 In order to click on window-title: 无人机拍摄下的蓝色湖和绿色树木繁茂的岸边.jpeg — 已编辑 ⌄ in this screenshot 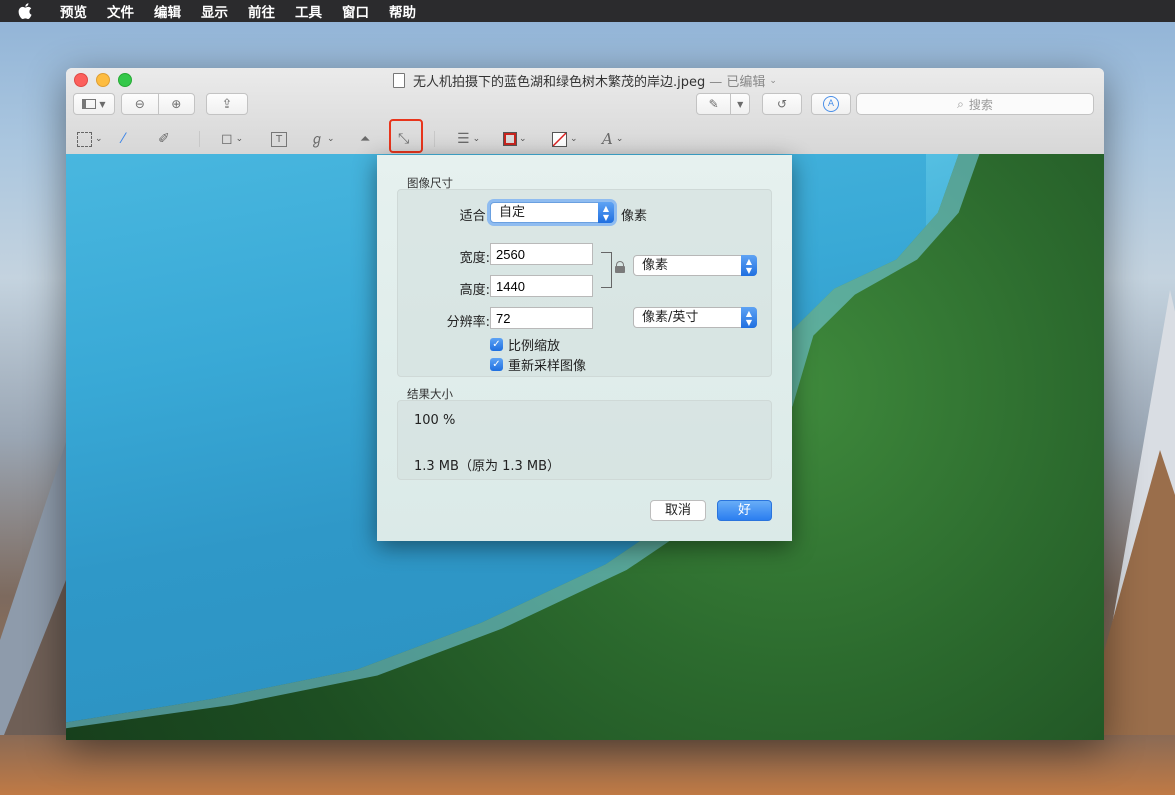, I will do `click(585, 80)`.